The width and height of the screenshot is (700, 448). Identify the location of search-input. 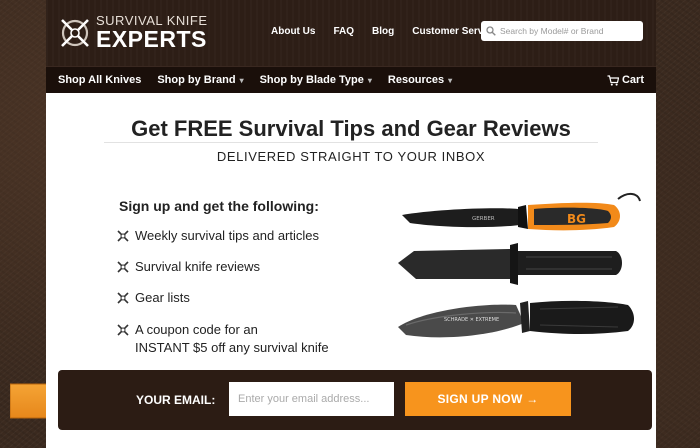
(570, 31).